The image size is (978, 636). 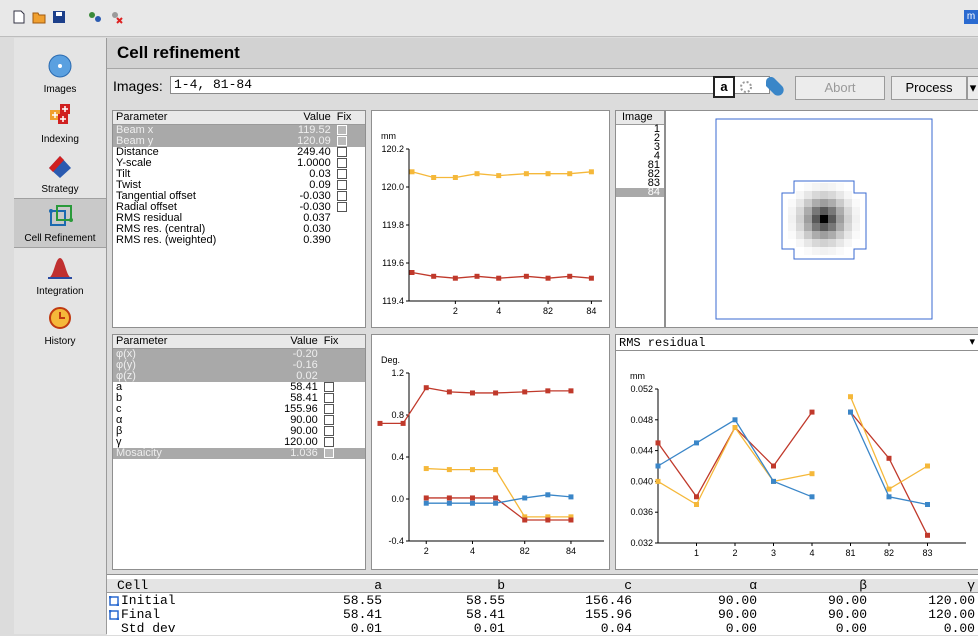 What do you see at coordinates (132, 585) in the screenshot?
I see `column-header: Cell` at bounding box center [132, 585].